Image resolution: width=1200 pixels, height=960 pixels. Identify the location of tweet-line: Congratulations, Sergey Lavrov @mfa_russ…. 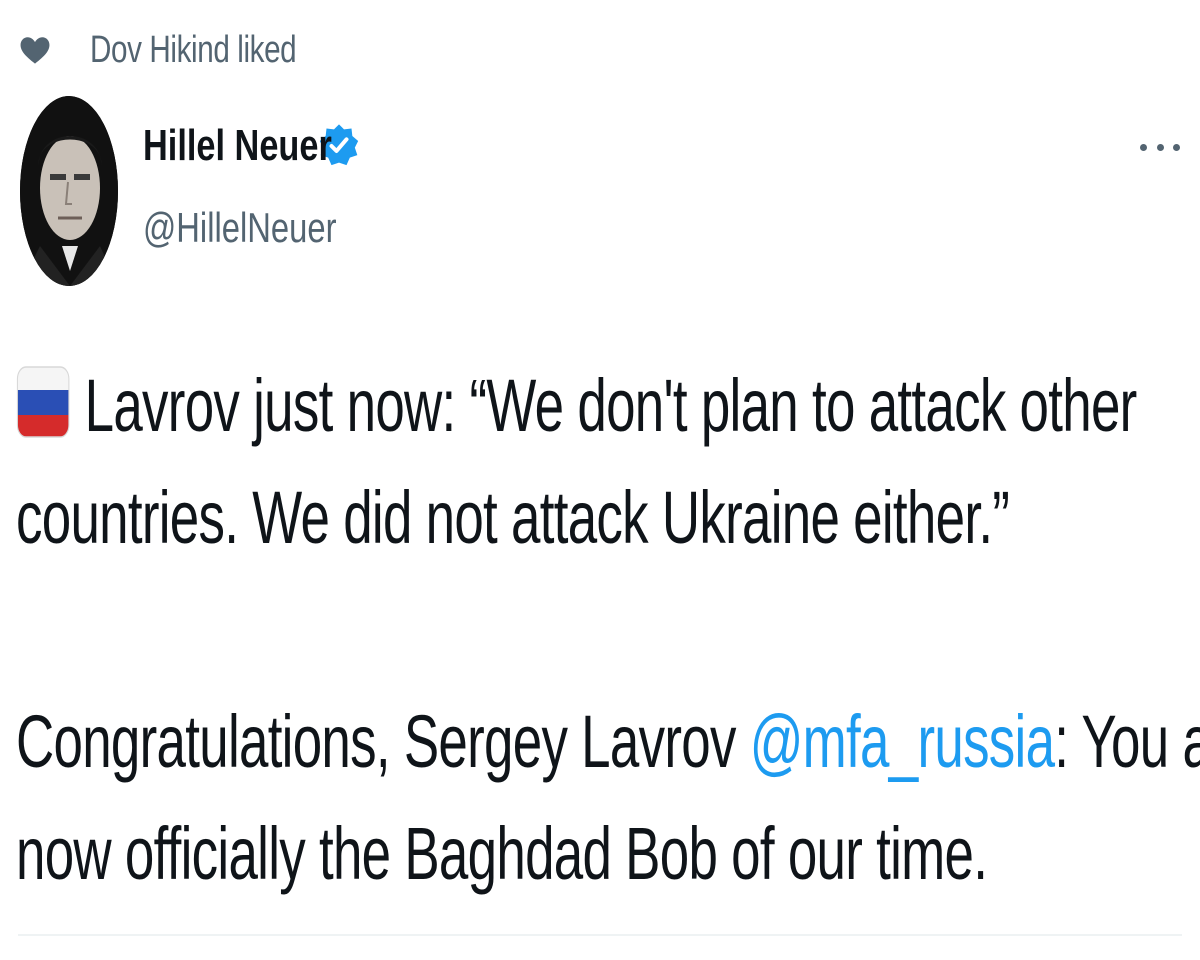
(608, 742).